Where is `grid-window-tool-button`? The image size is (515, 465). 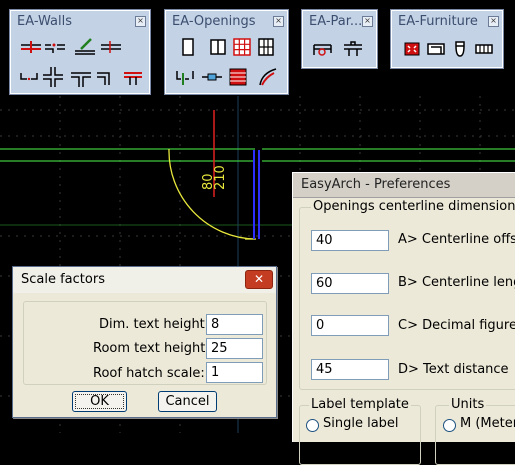
grid-window-tool-button is located at coordinates (242, 47).